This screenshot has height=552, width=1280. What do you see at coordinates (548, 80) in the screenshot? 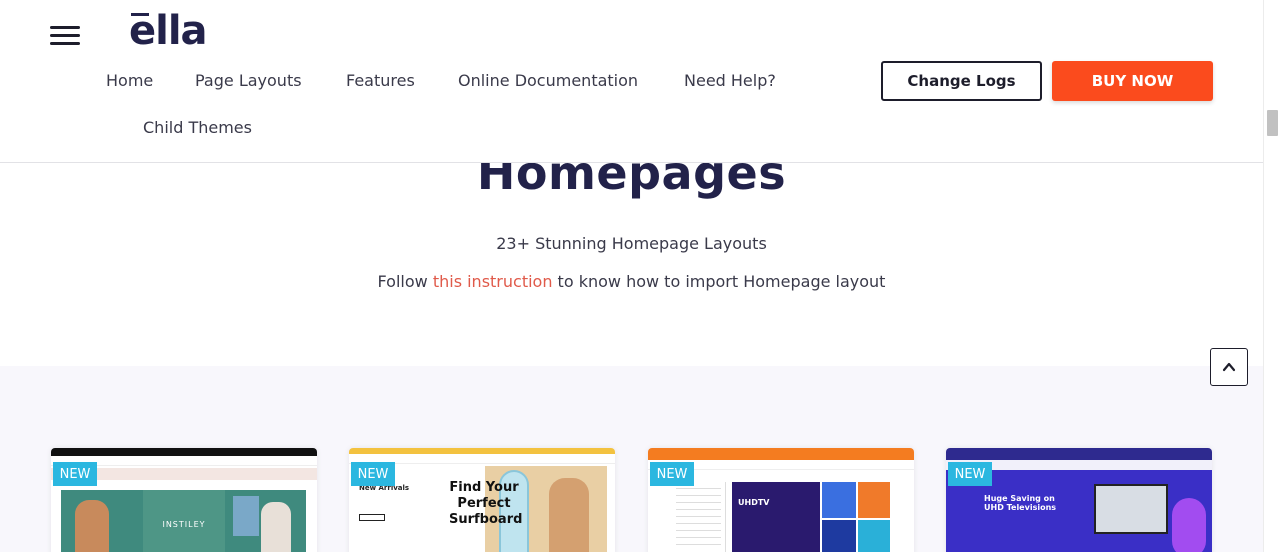
I see `nav-online-documentation: Online Documentation` at bounding box center [548, 80].